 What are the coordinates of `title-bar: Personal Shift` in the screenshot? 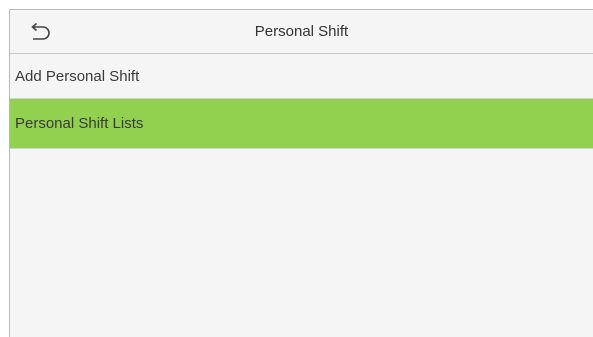 It's located at (301, 32).